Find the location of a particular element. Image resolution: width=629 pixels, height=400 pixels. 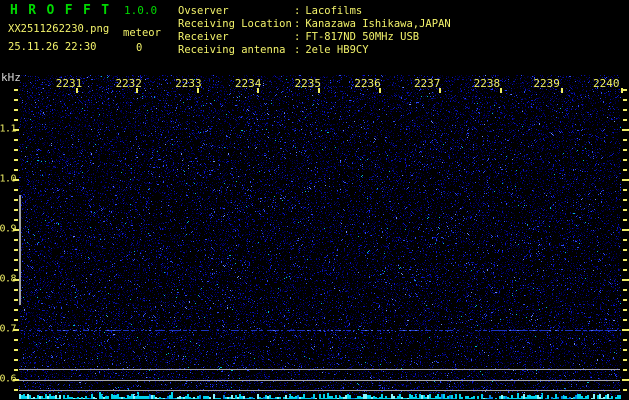

app-version: 1.0.0 is located at coordinates (141, 10).